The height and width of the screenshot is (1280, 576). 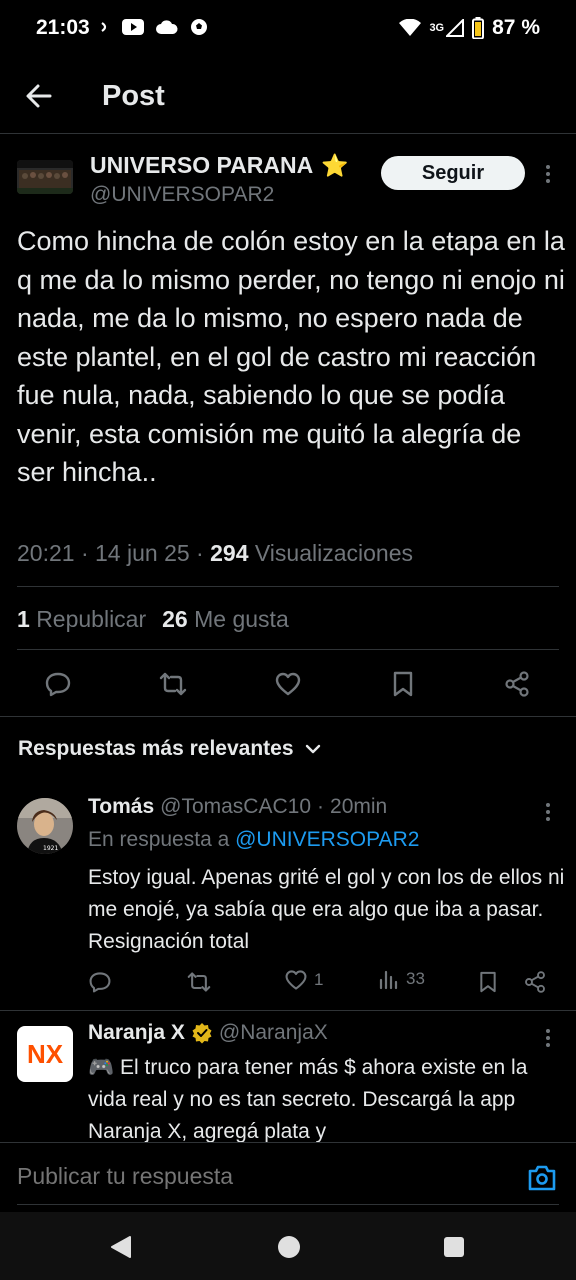 What do you see at coordinates (104, 27) in the screenshot?
I see `notification-app-icon` at bounding box center [104, 27].